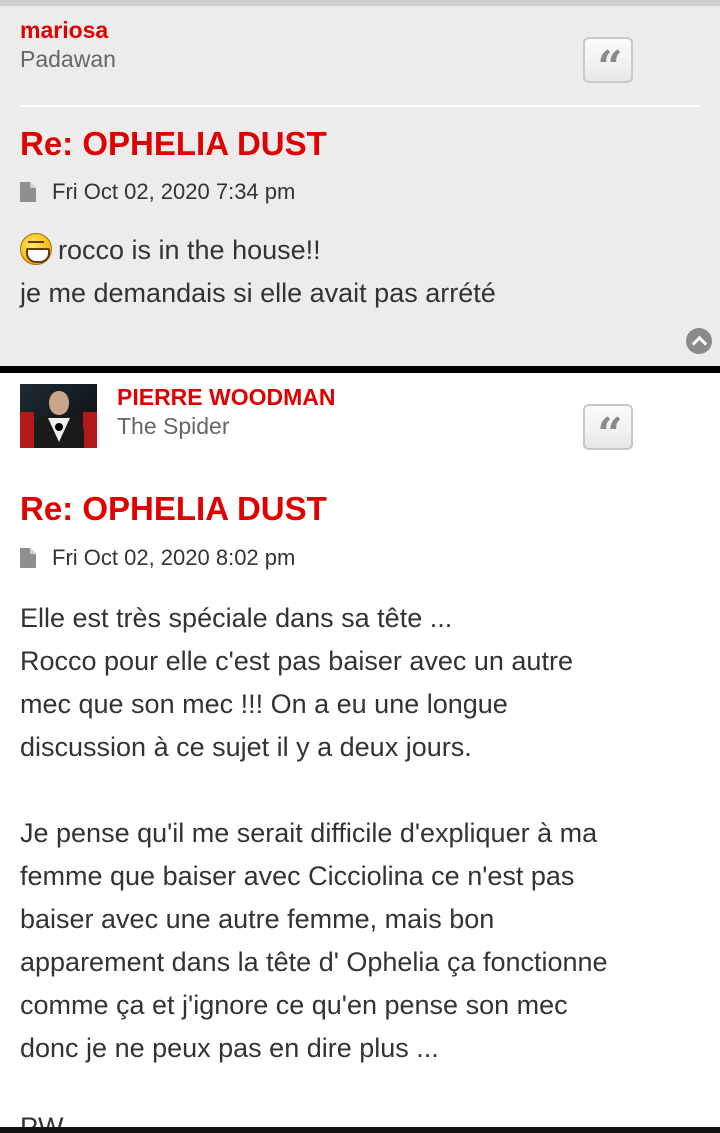  Describe the element at coordinates (264, 704) in the screenshot. I see `content-line: mec que son mec !!! On a eu une longue` at that location.